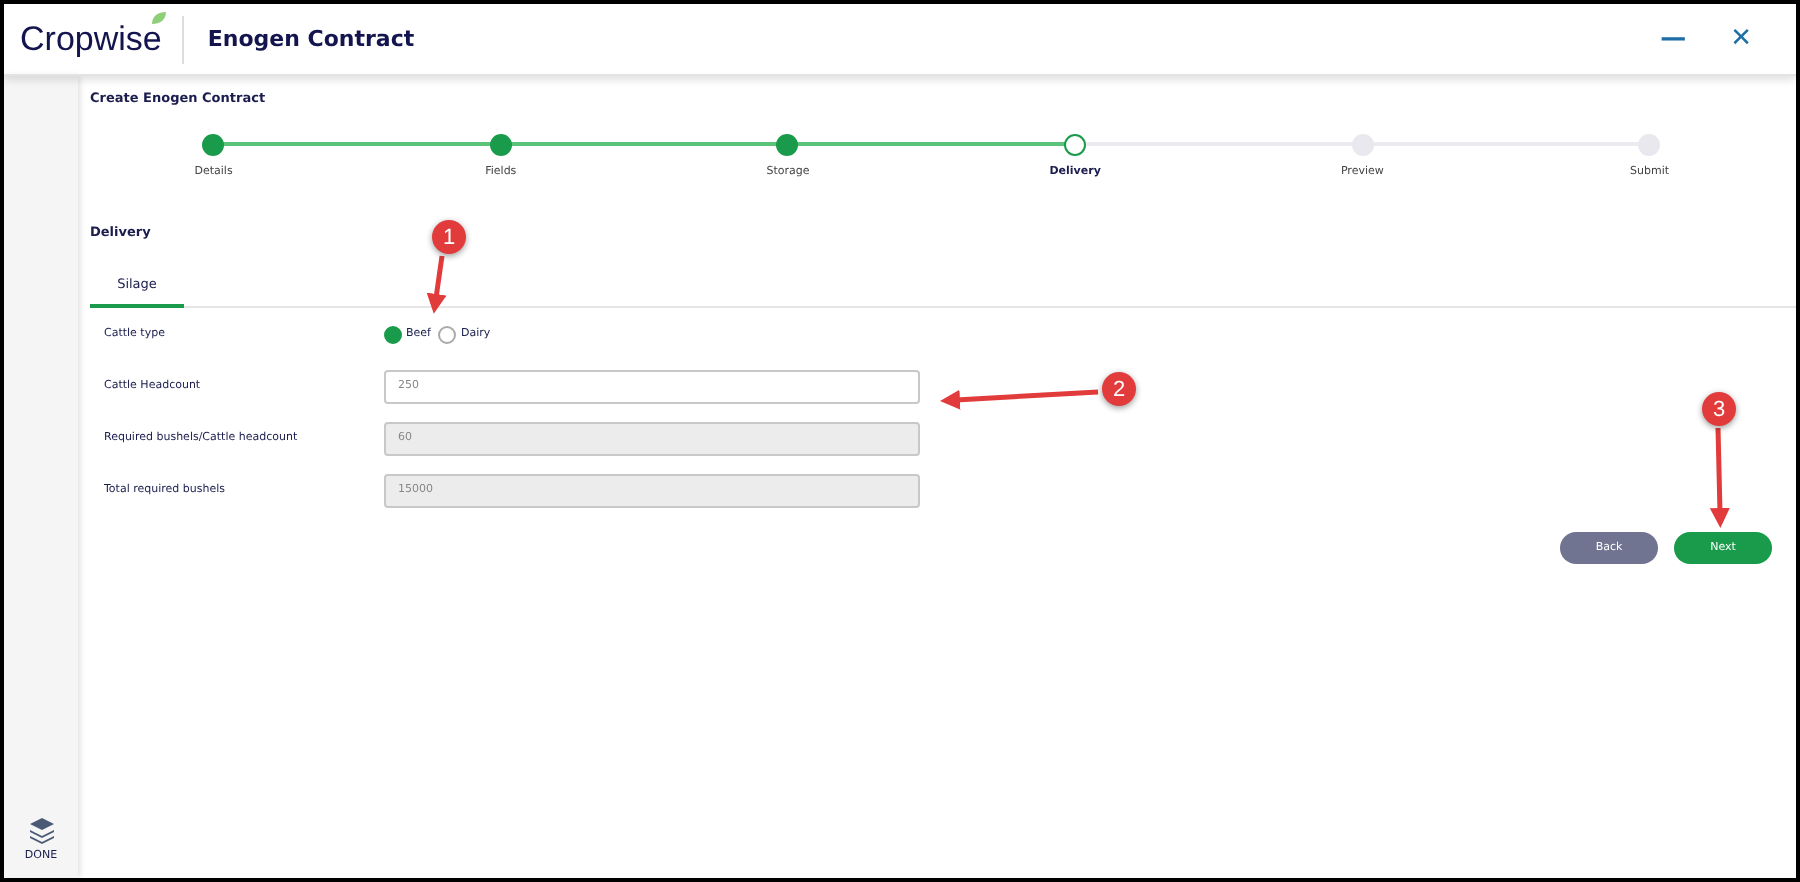  What do you see at coordinates (1119, 389) in the screenshot?
I see `step-number-badge: 2` at bounding box center [1119, 389].